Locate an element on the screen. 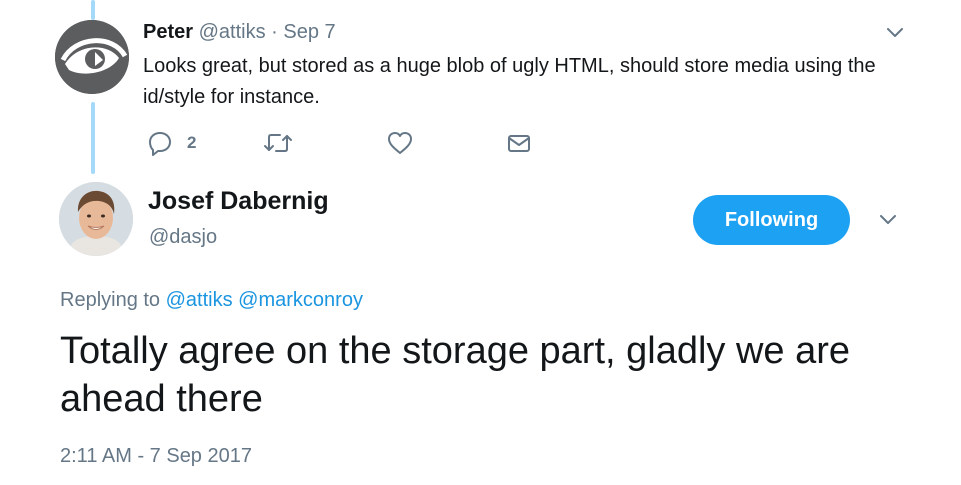  replying-to: Replying to @attiks @markconroy is located at coordinates (211, 300).